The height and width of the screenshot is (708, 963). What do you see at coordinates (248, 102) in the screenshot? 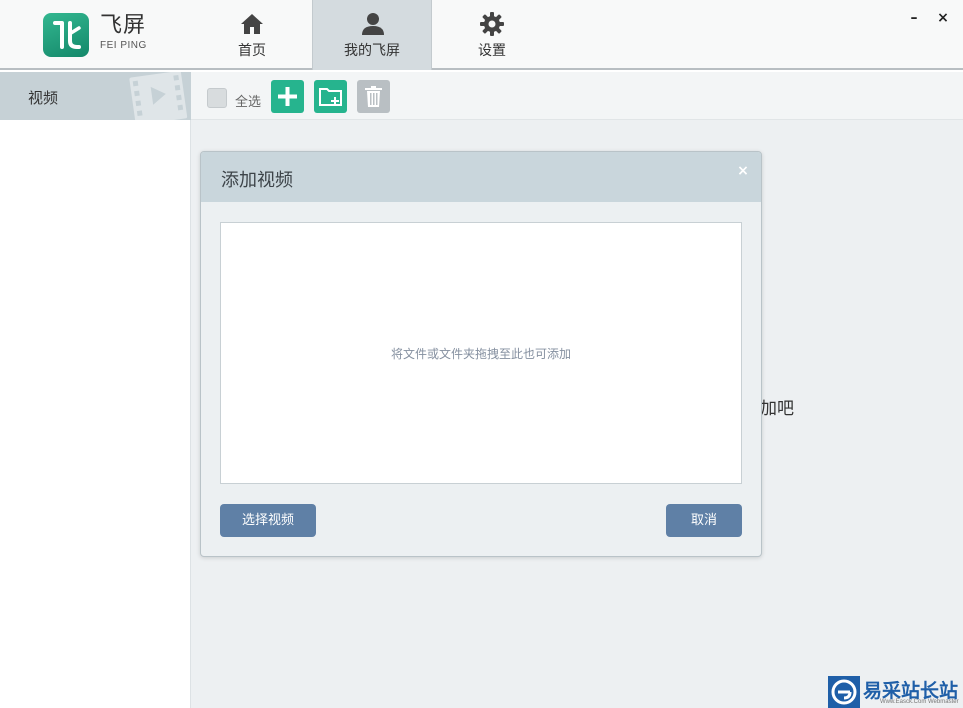
I see `select-all-label: 全选` at bounding box center [248, 102].